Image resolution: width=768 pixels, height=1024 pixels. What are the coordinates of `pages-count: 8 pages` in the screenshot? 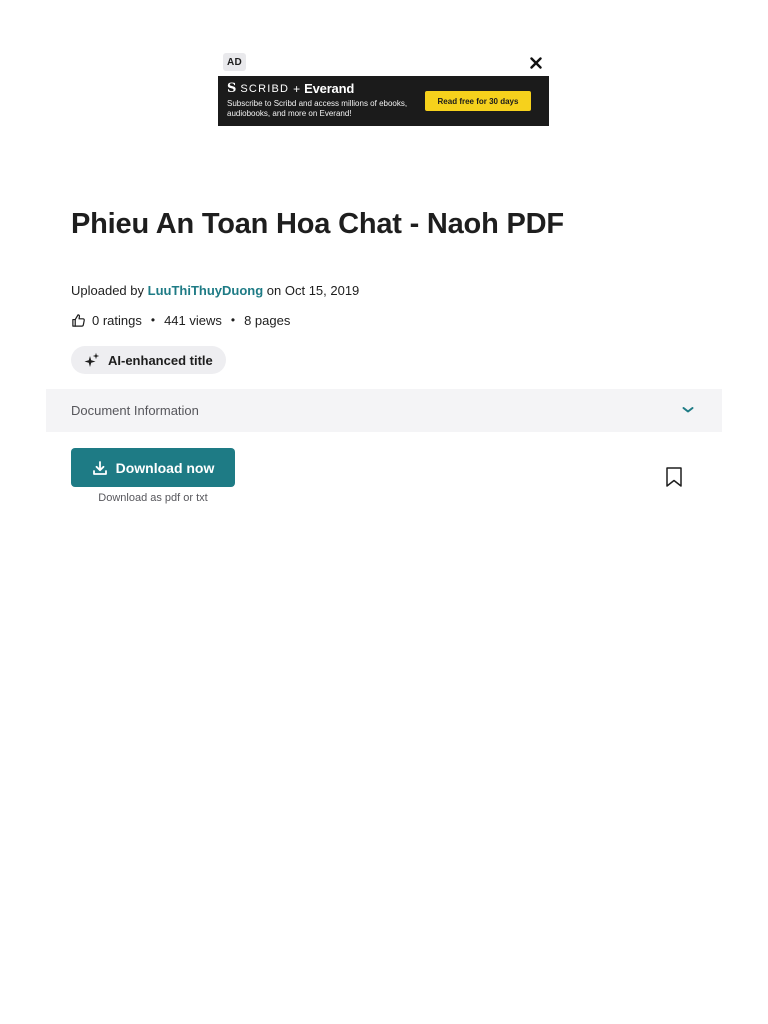 It's located at (267, 320).